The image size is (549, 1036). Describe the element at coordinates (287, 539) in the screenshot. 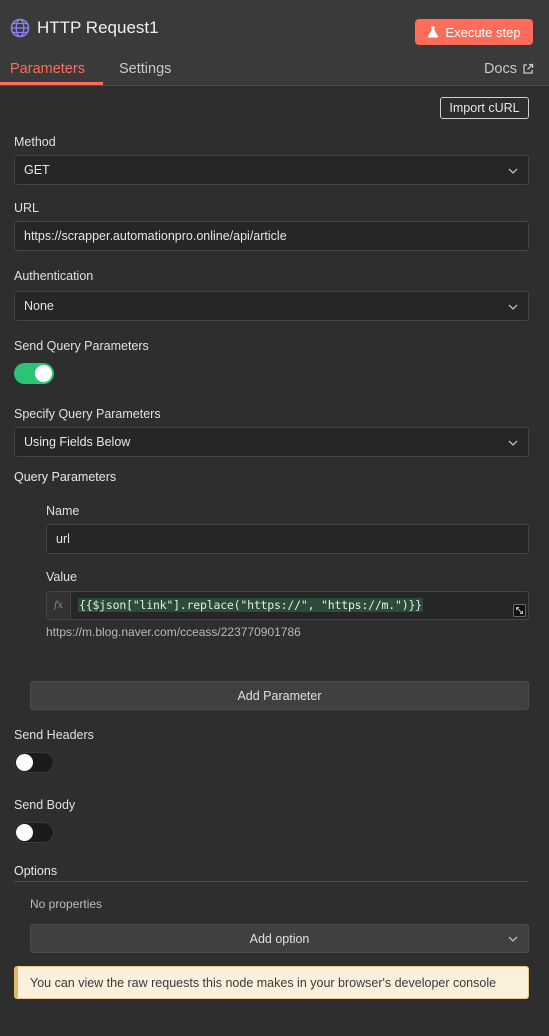

I see `param-name-input: url` at that location.